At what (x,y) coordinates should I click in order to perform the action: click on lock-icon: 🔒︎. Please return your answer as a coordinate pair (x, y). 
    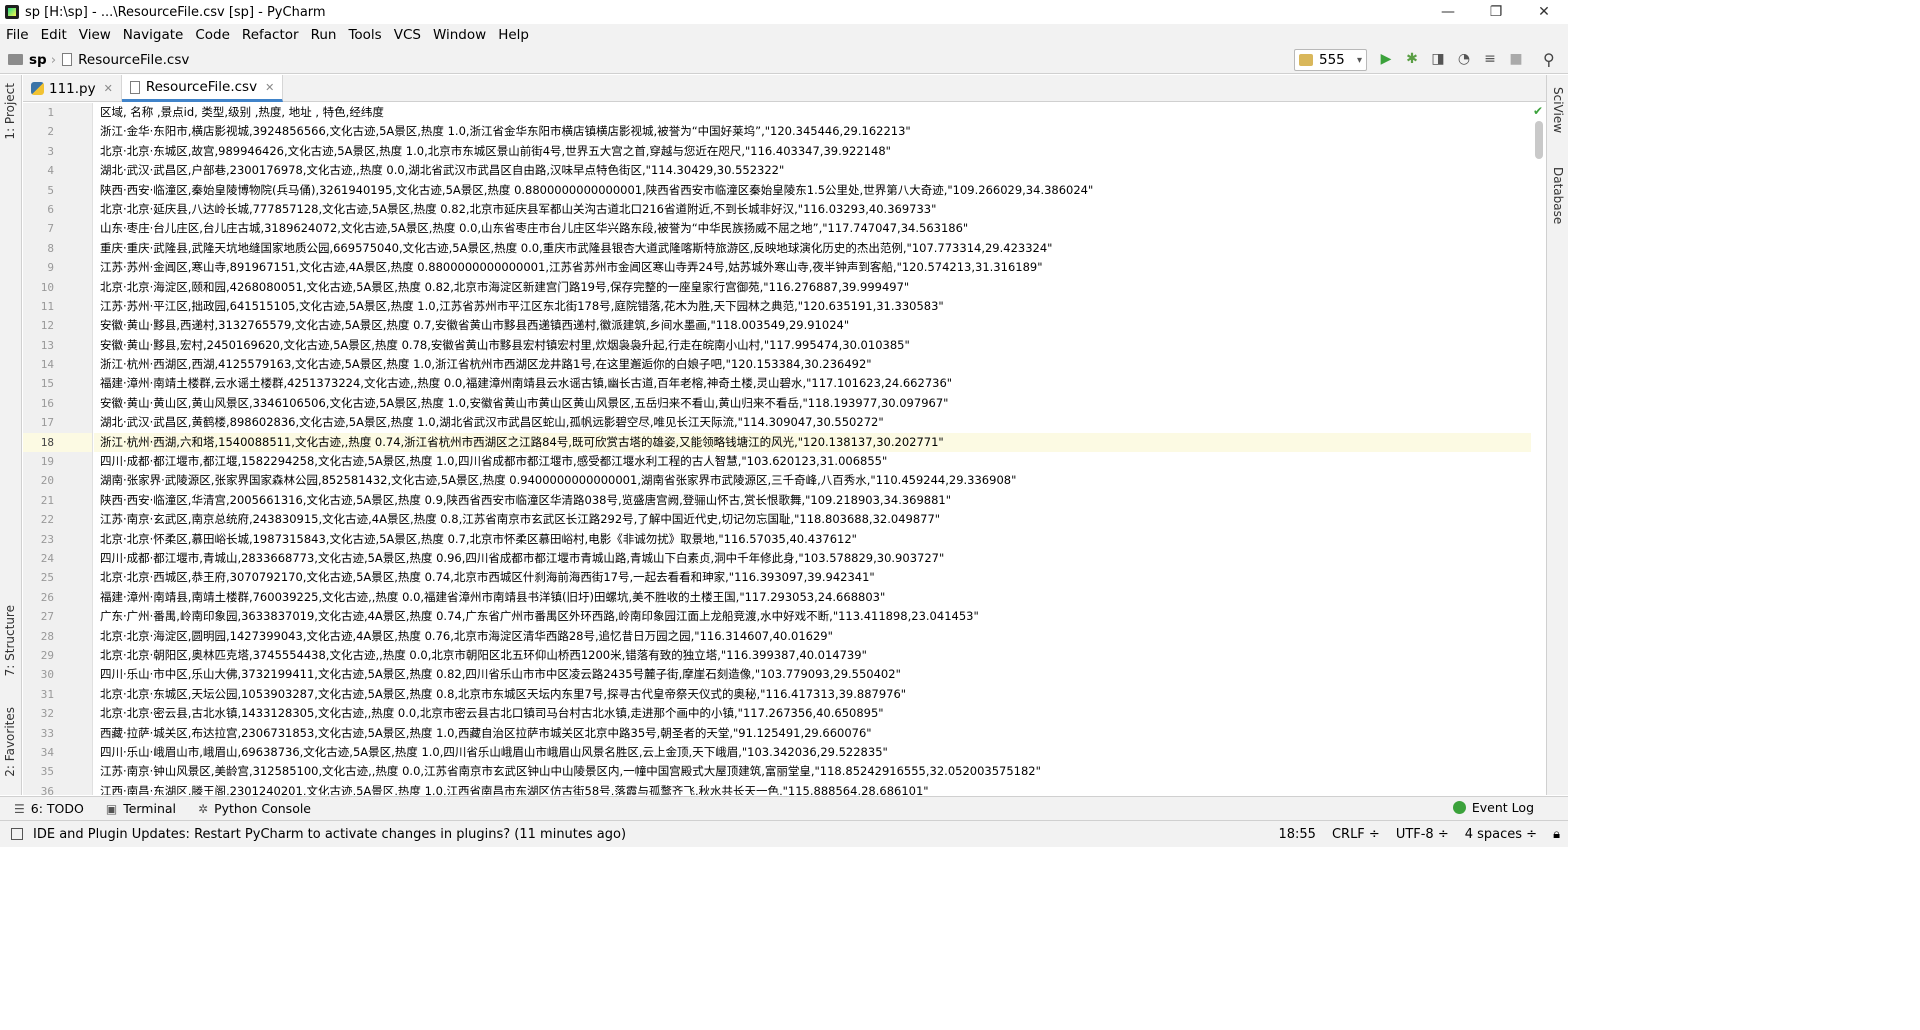
    Looking at the image, I should click on (1556, 834).